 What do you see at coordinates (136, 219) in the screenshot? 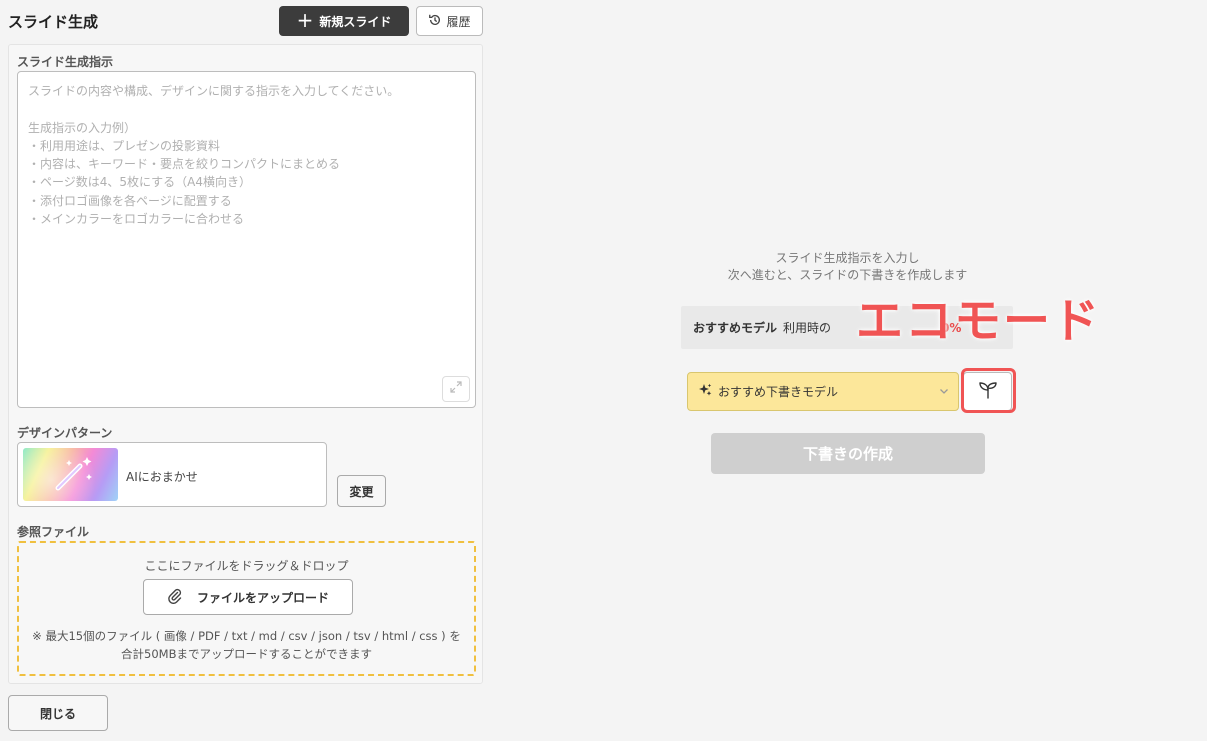
I see `placeholder-line: ・メインカラーをロゴカラーに合わせる` at bounding box center [136, 219].